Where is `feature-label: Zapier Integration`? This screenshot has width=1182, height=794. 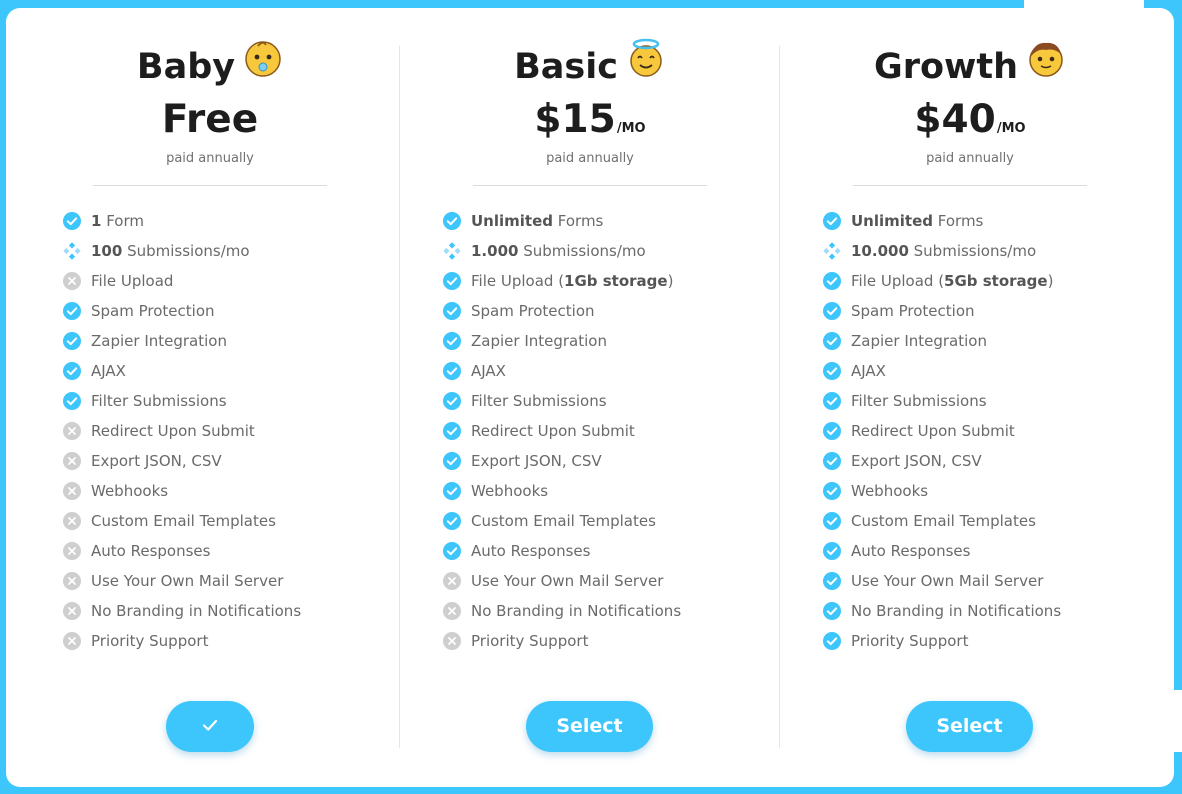 feature-label: Zapier Integration is located at coordinates (919, 341).